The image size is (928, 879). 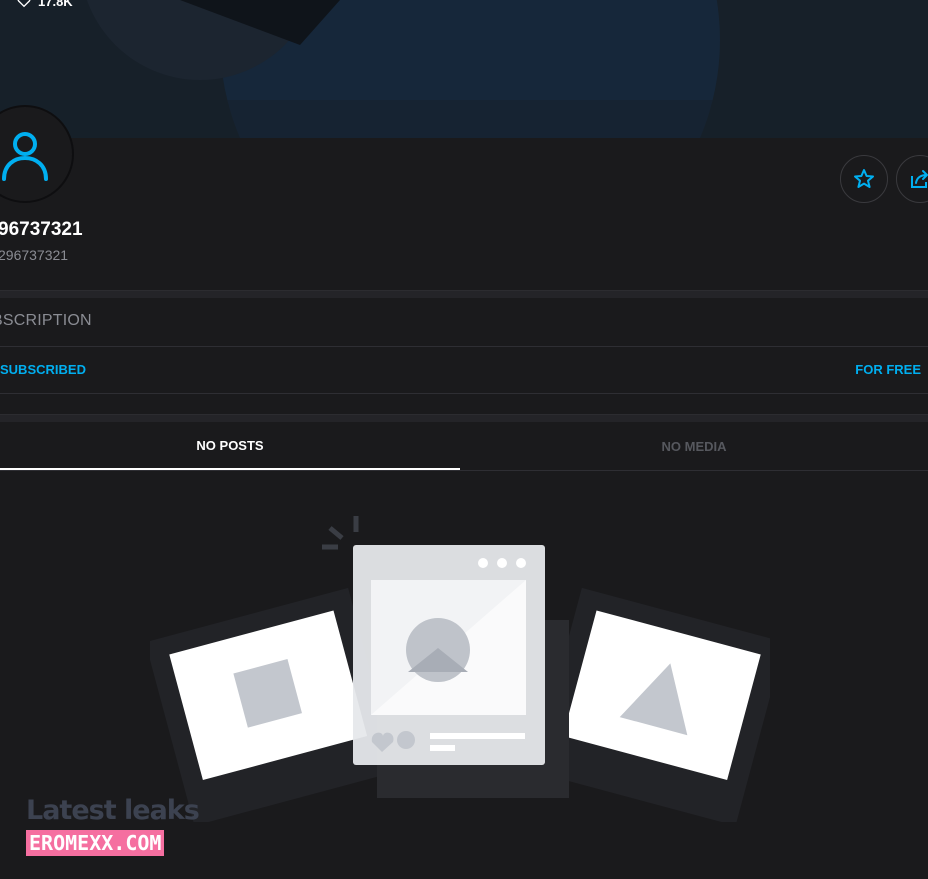 I want to click on subscribed-button: SUBSCRIBED, so click(x=43, y=369).